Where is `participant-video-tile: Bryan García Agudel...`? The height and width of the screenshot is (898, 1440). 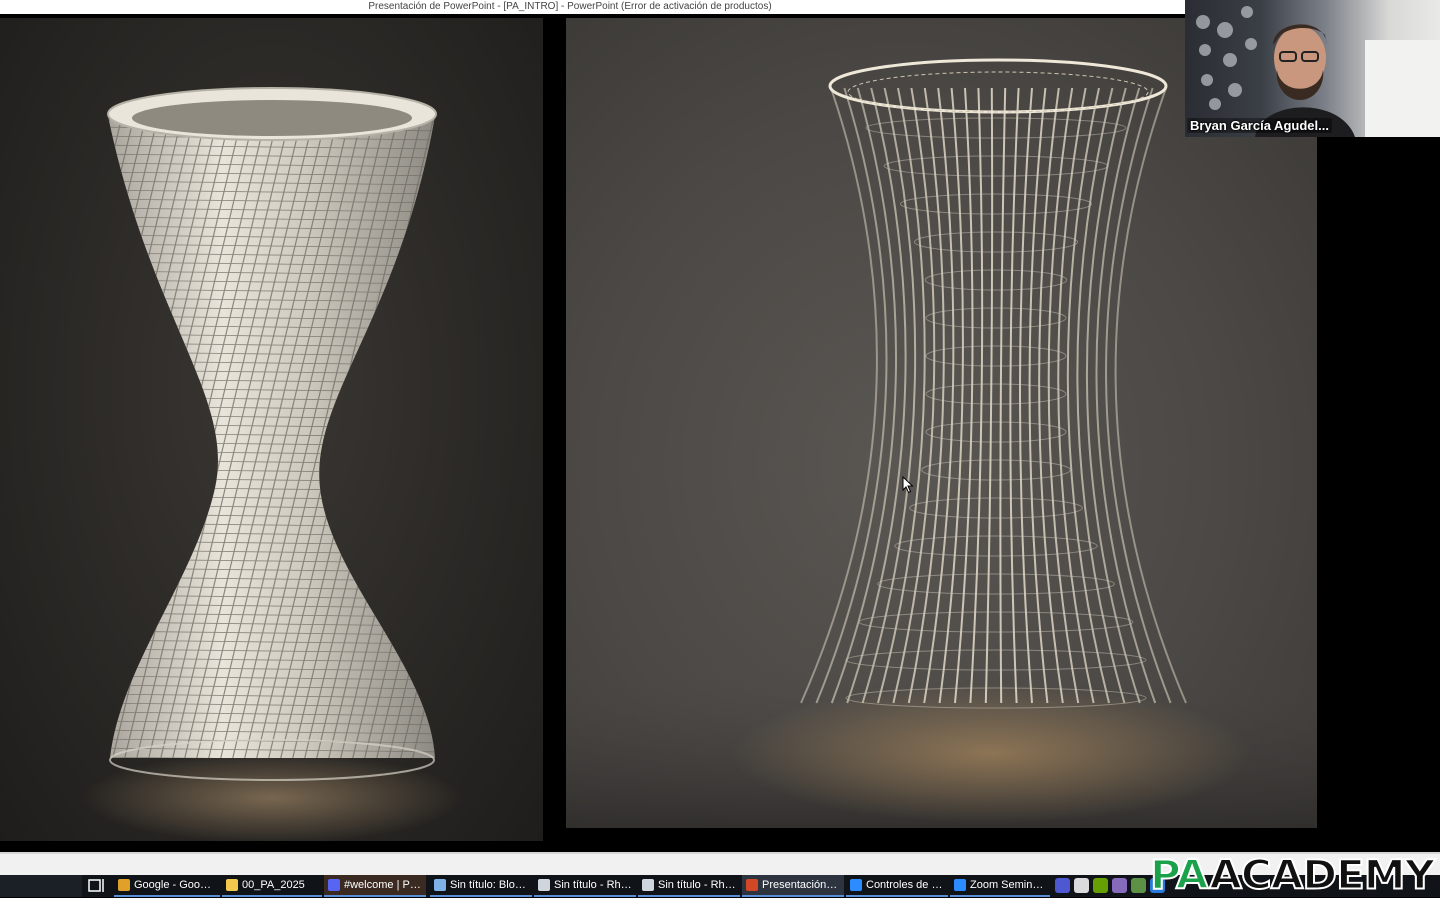 participant-video-tile: Bryan García Agudel... is located at coordinates (1312, 68).